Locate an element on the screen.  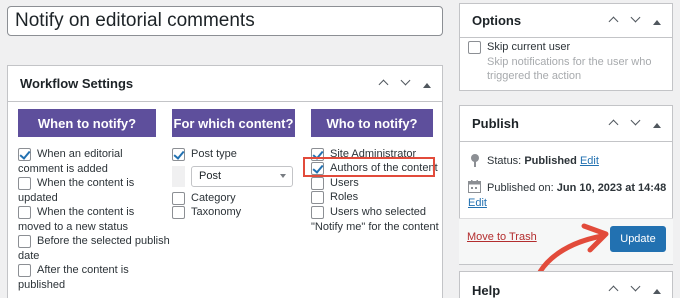
post-type-select: Post is located at coordinates (242, 176).